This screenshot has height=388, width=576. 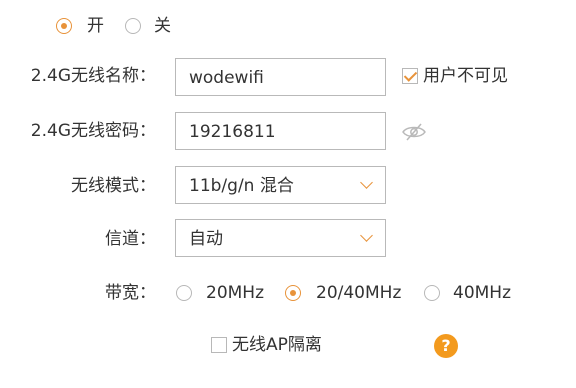 I want to click on password-input: 19216811, so click(x=280, y=131).